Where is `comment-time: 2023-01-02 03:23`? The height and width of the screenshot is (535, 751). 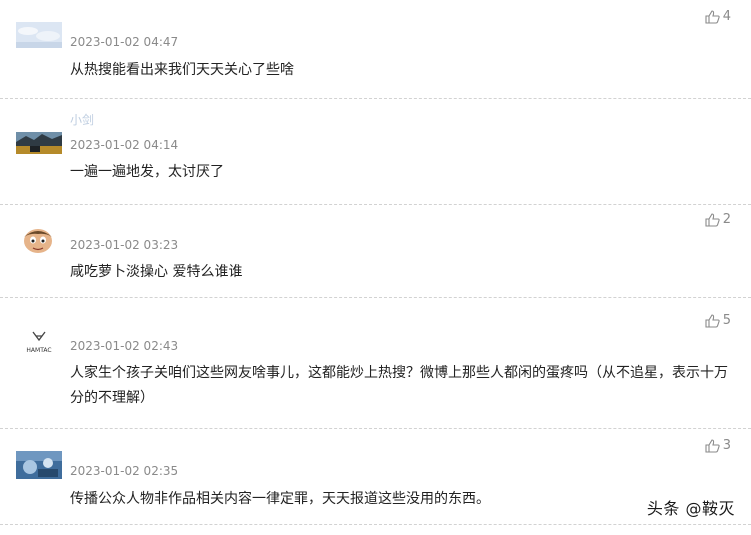 comment-time: 2023-01-02 03:23 is located at coordinates (124, 245).